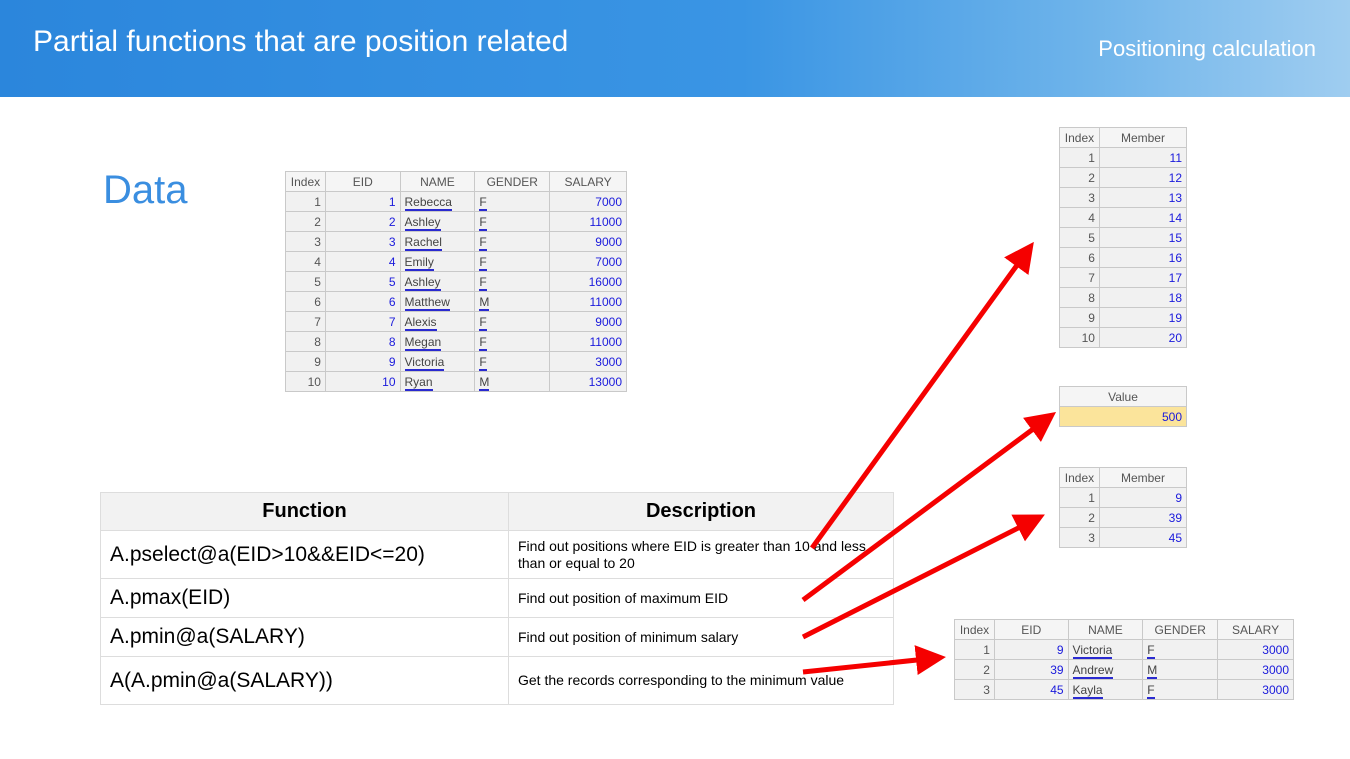 This screenshot has width=1350, height=759. Describe the element at coordinates (874, 660) in the screenshot. I see `arrow-records` at that location.